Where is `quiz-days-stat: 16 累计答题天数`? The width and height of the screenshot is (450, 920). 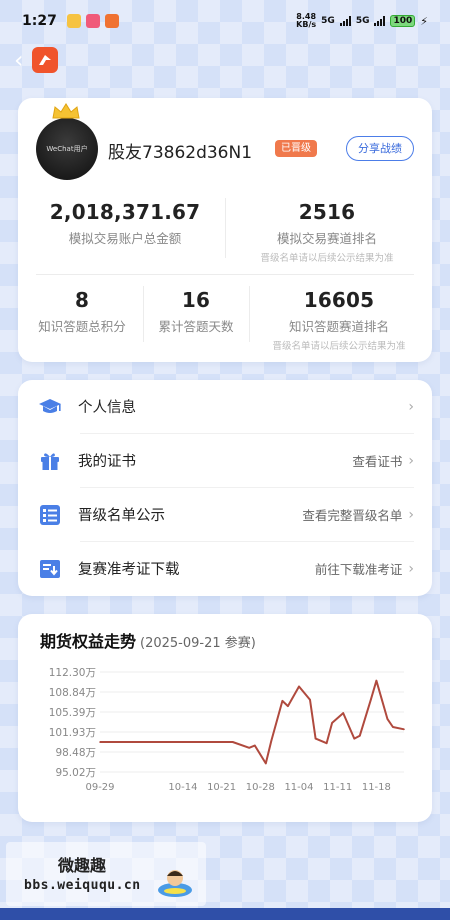 quiz-days-stat: 16 累计答题天数 is located at coordinates (196, 311).